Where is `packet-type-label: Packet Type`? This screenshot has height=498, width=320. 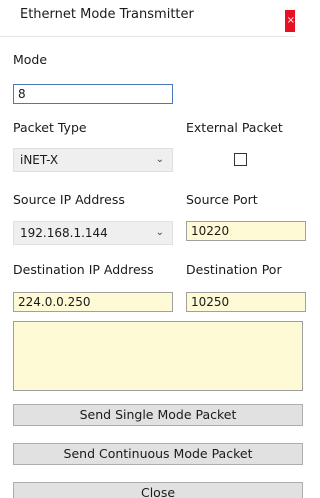 packet-type-label: Packet Type is located at coordinates (50, 127).